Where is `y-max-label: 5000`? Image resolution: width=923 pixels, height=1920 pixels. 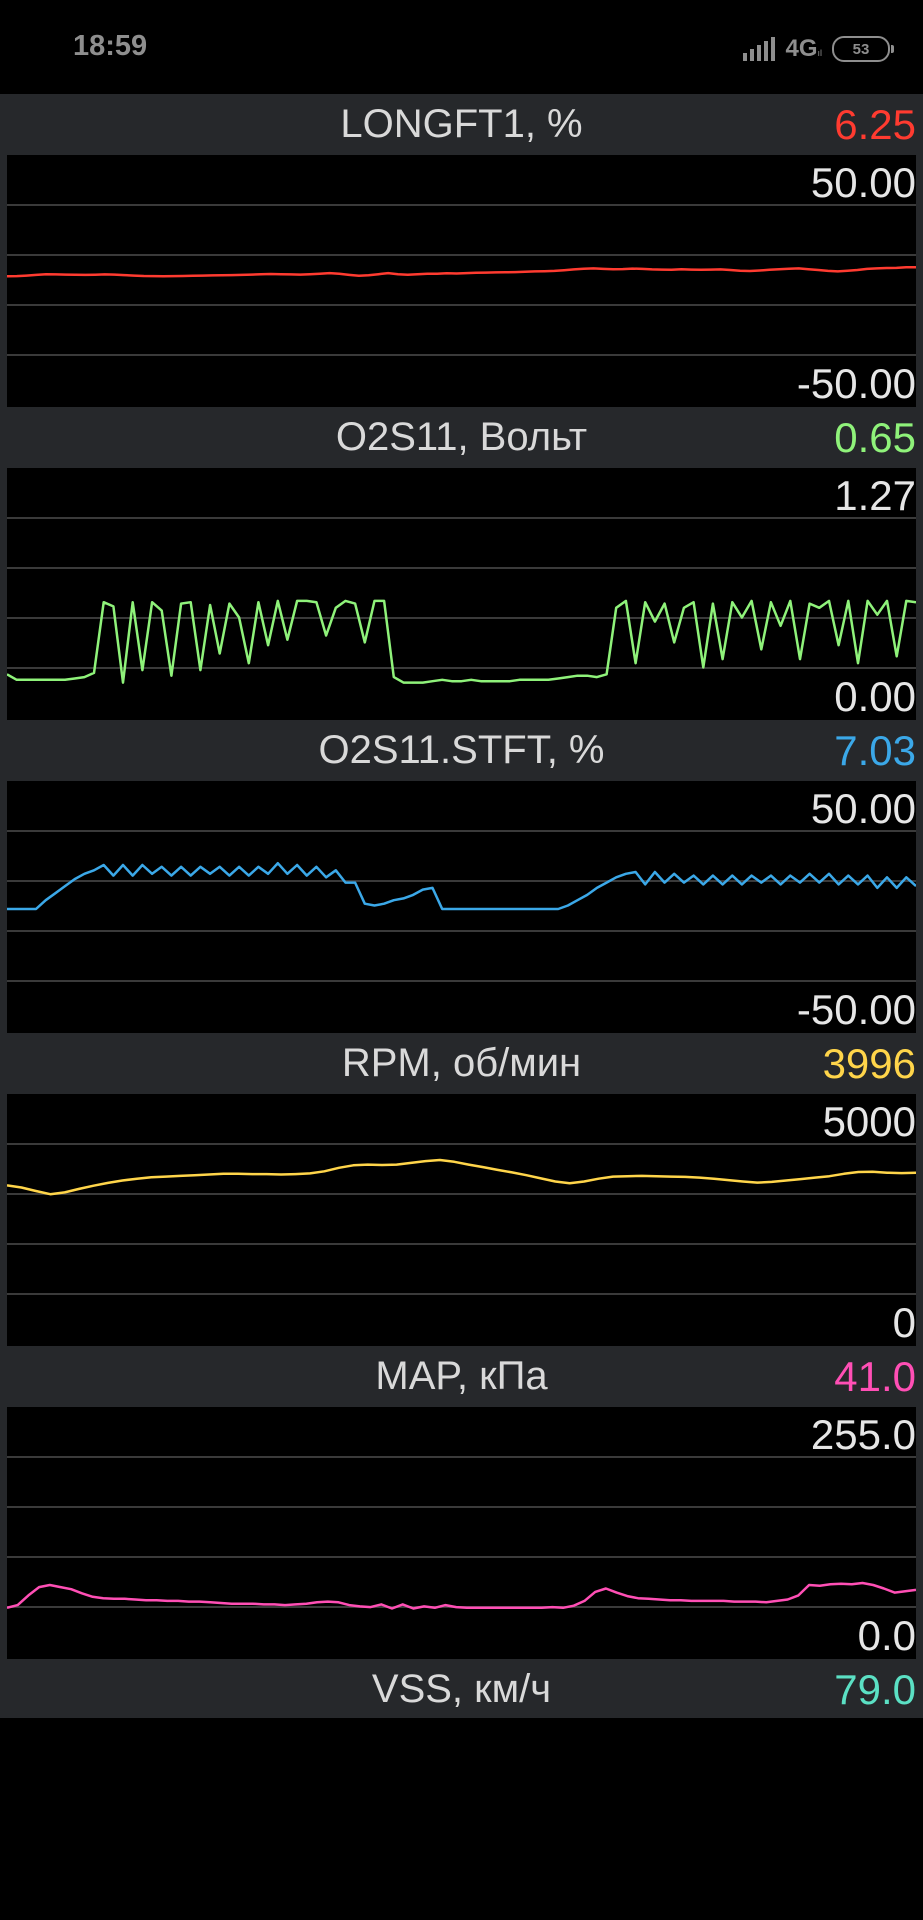 y-max-label: 5000 is located at coordinates (869, 1121).